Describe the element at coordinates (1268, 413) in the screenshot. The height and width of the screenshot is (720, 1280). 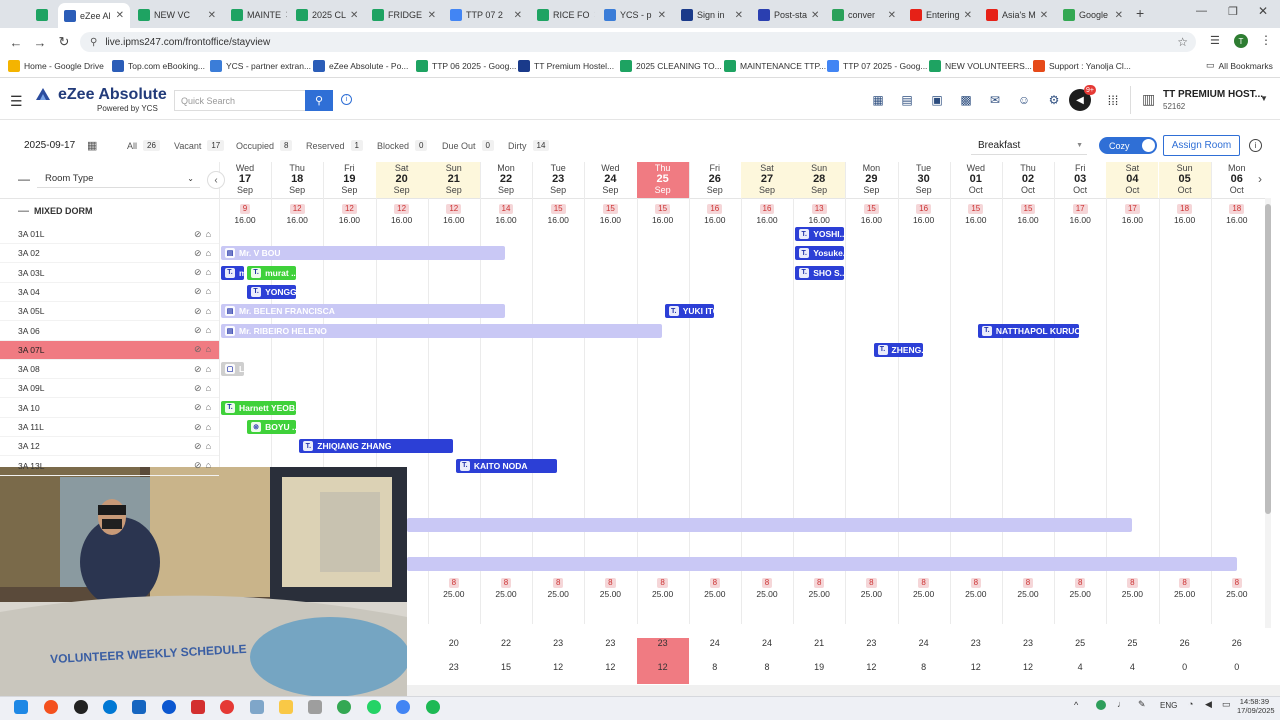
I see `vertical-scrollbar` at that location.